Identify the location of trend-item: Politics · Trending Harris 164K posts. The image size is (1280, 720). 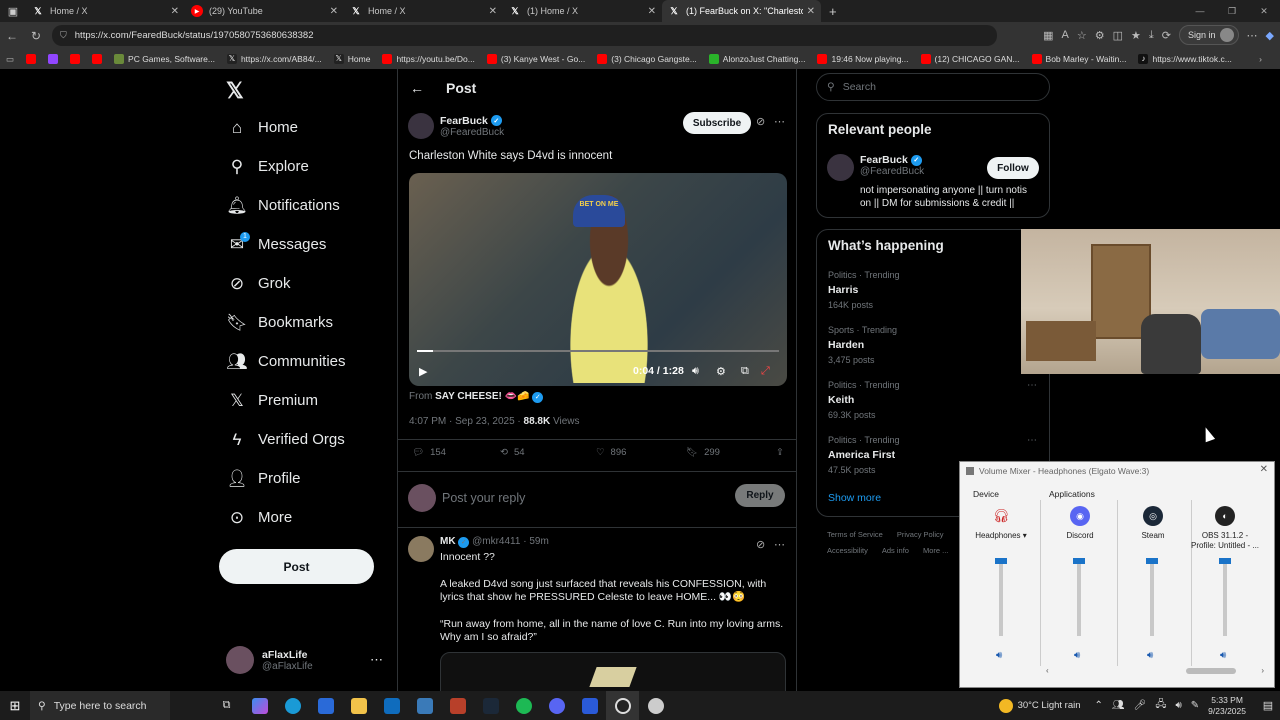
(864, 290).